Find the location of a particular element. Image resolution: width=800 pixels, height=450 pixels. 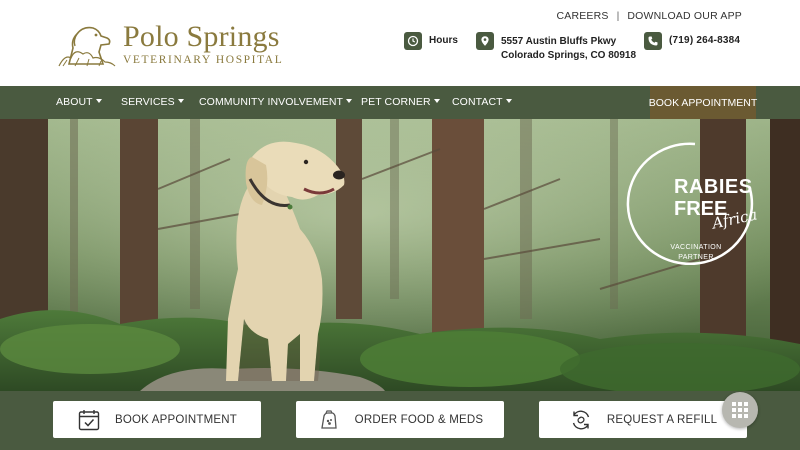

calendar-check-icon is located at coordinates (89, 420).